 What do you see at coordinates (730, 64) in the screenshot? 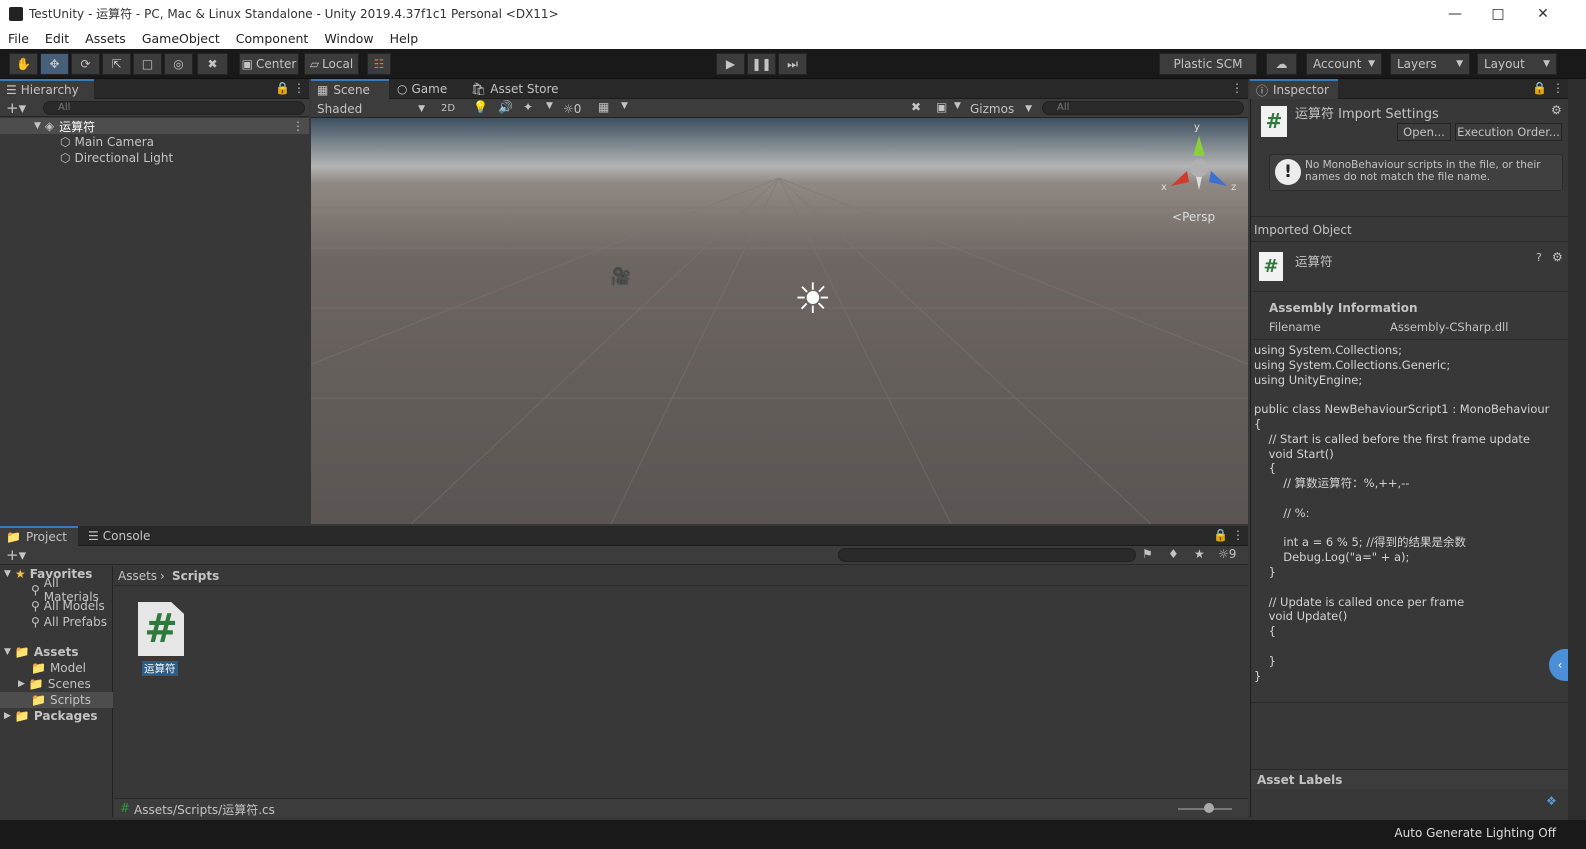
I see `play-button: ▶` at bounding box center [730, 64].